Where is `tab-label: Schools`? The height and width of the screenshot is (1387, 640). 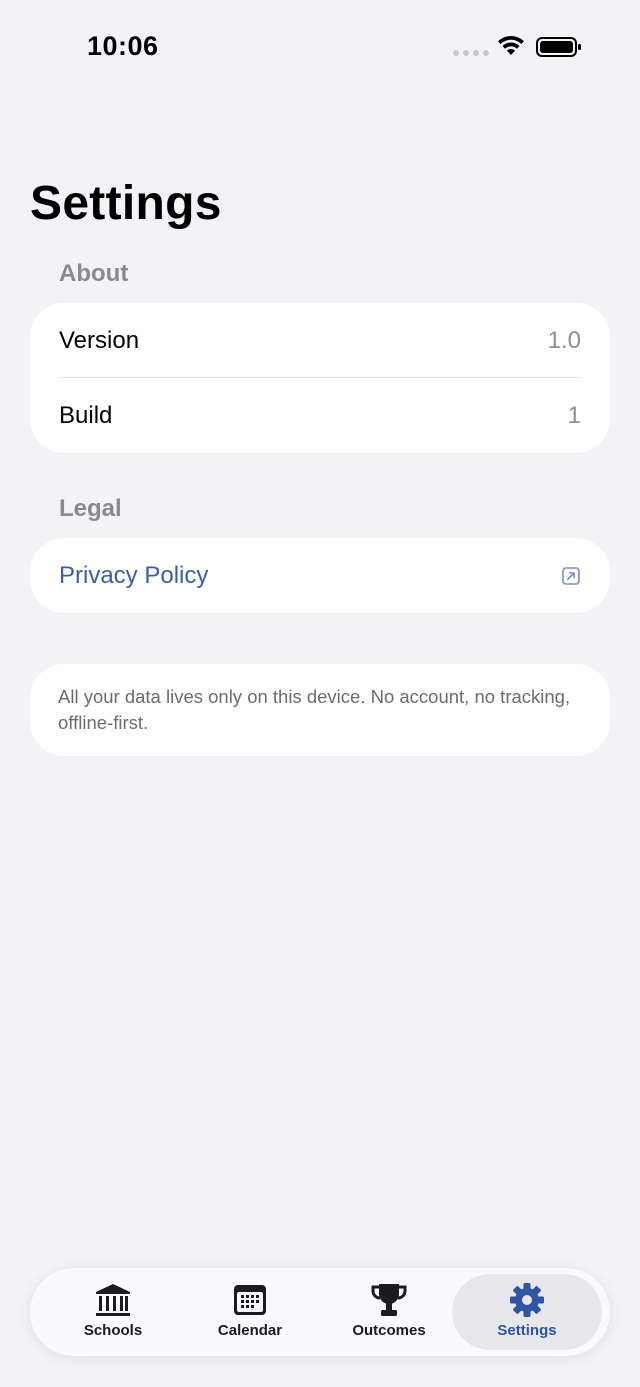
tab-label: Schools is located at coordinates (113, 1330).